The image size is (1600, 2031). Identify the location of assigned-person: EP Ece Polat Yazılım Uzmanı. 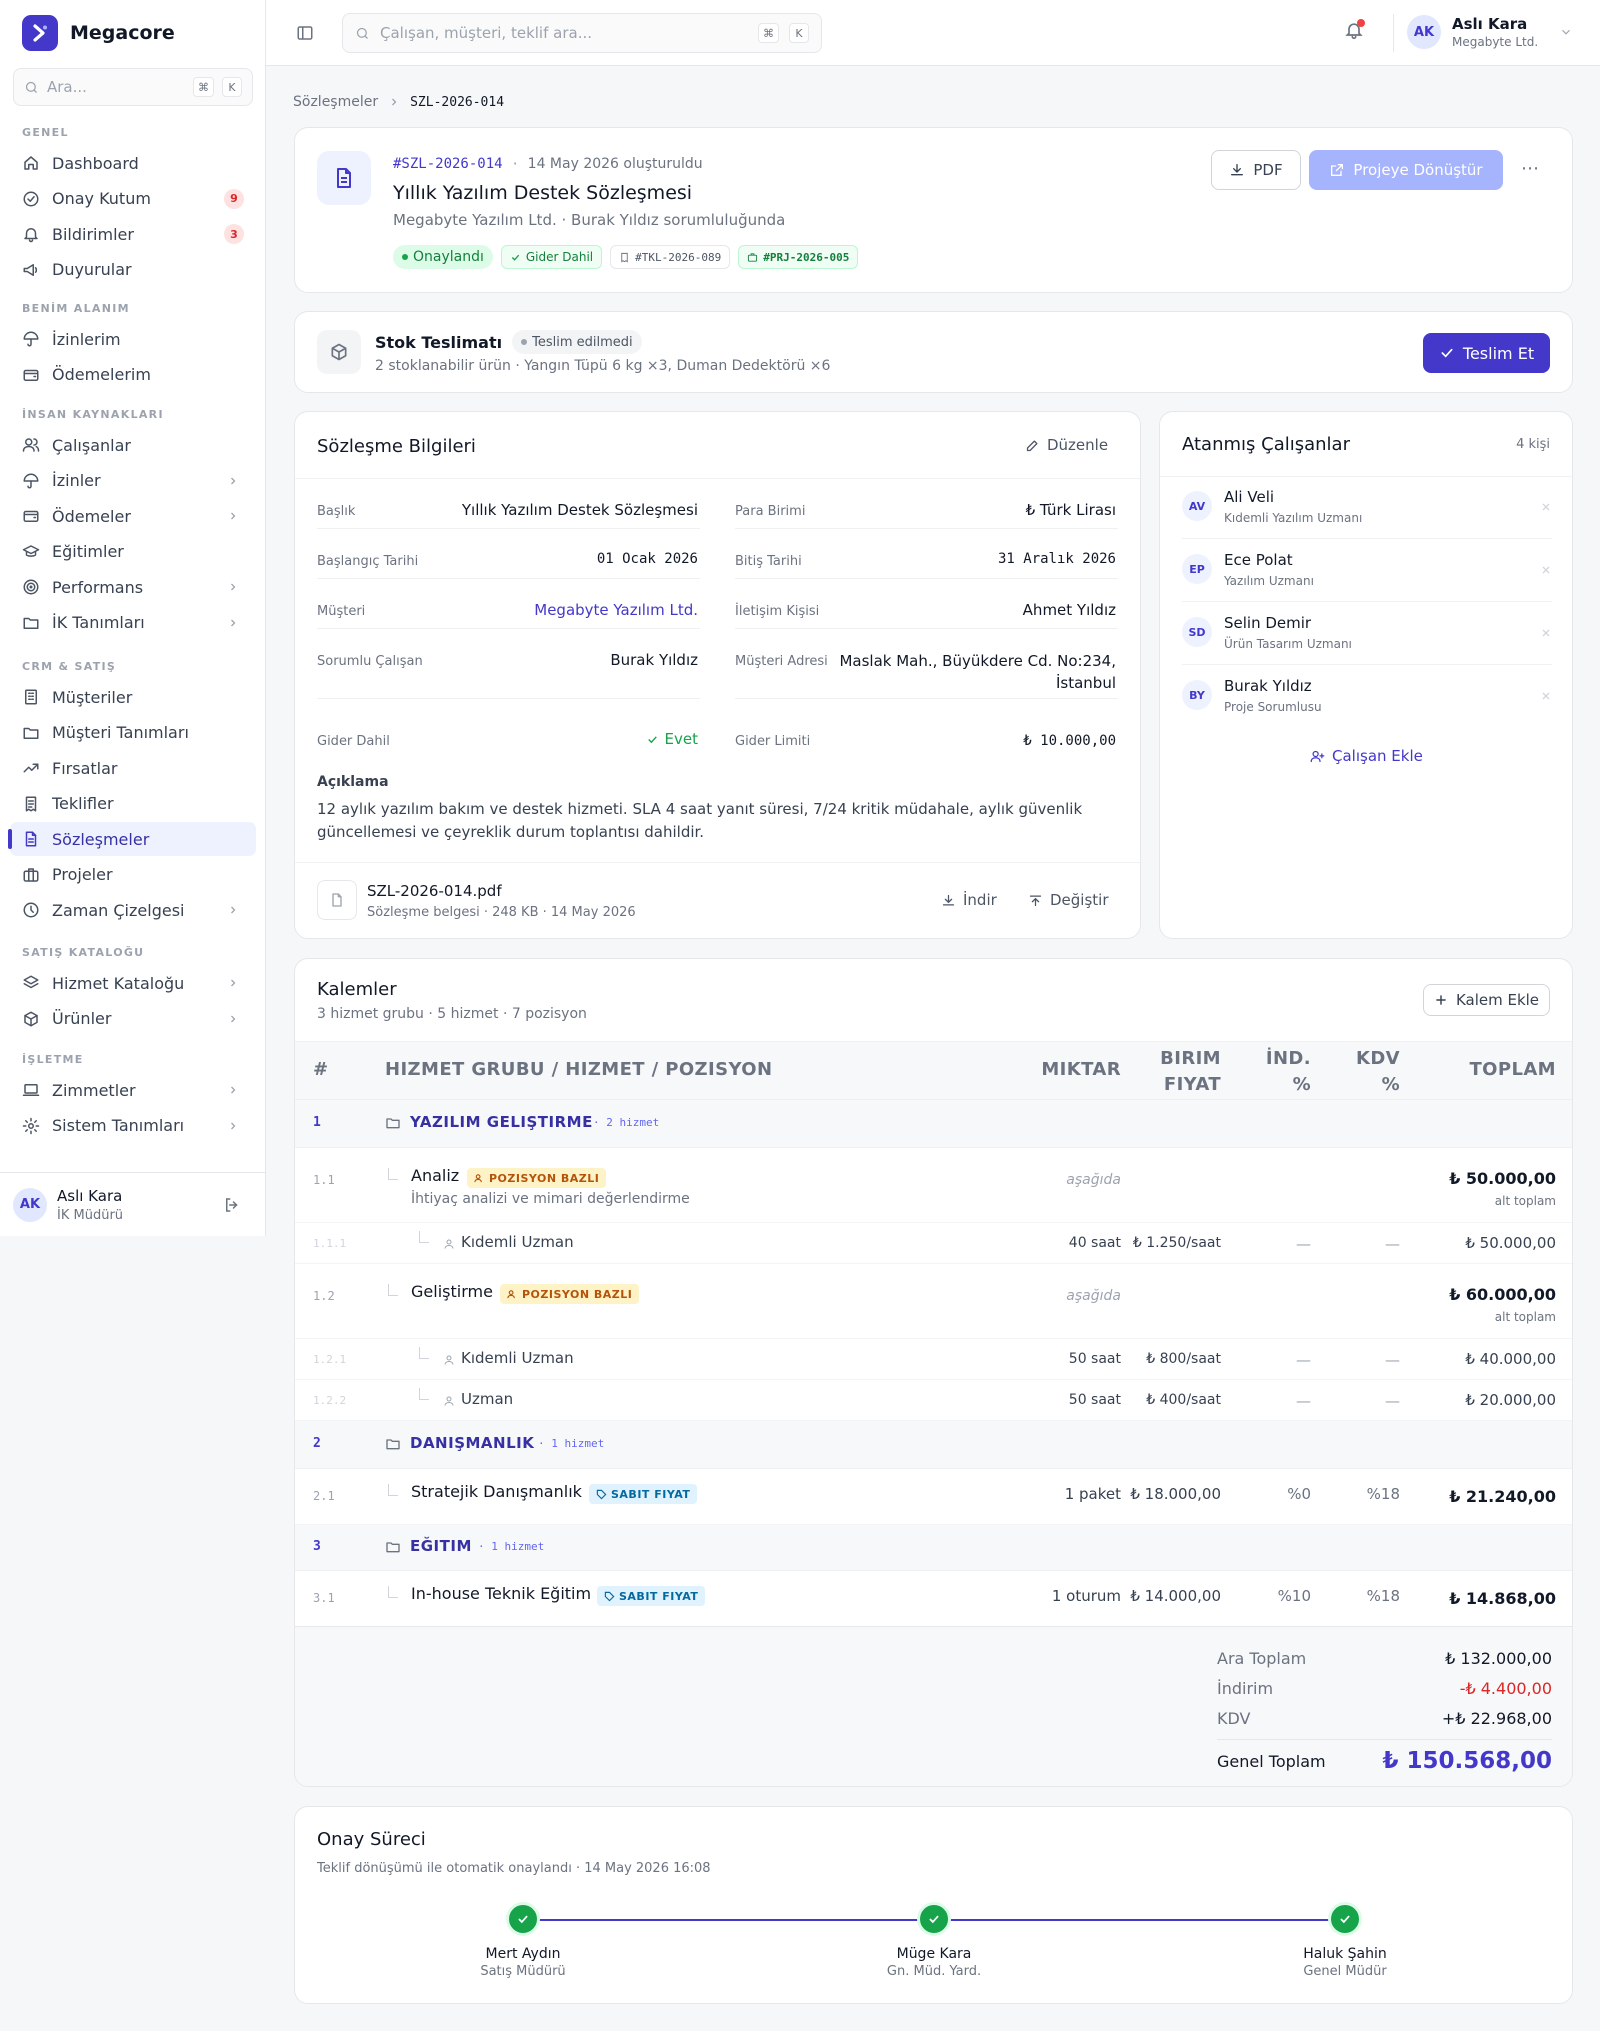
(1367, 570).